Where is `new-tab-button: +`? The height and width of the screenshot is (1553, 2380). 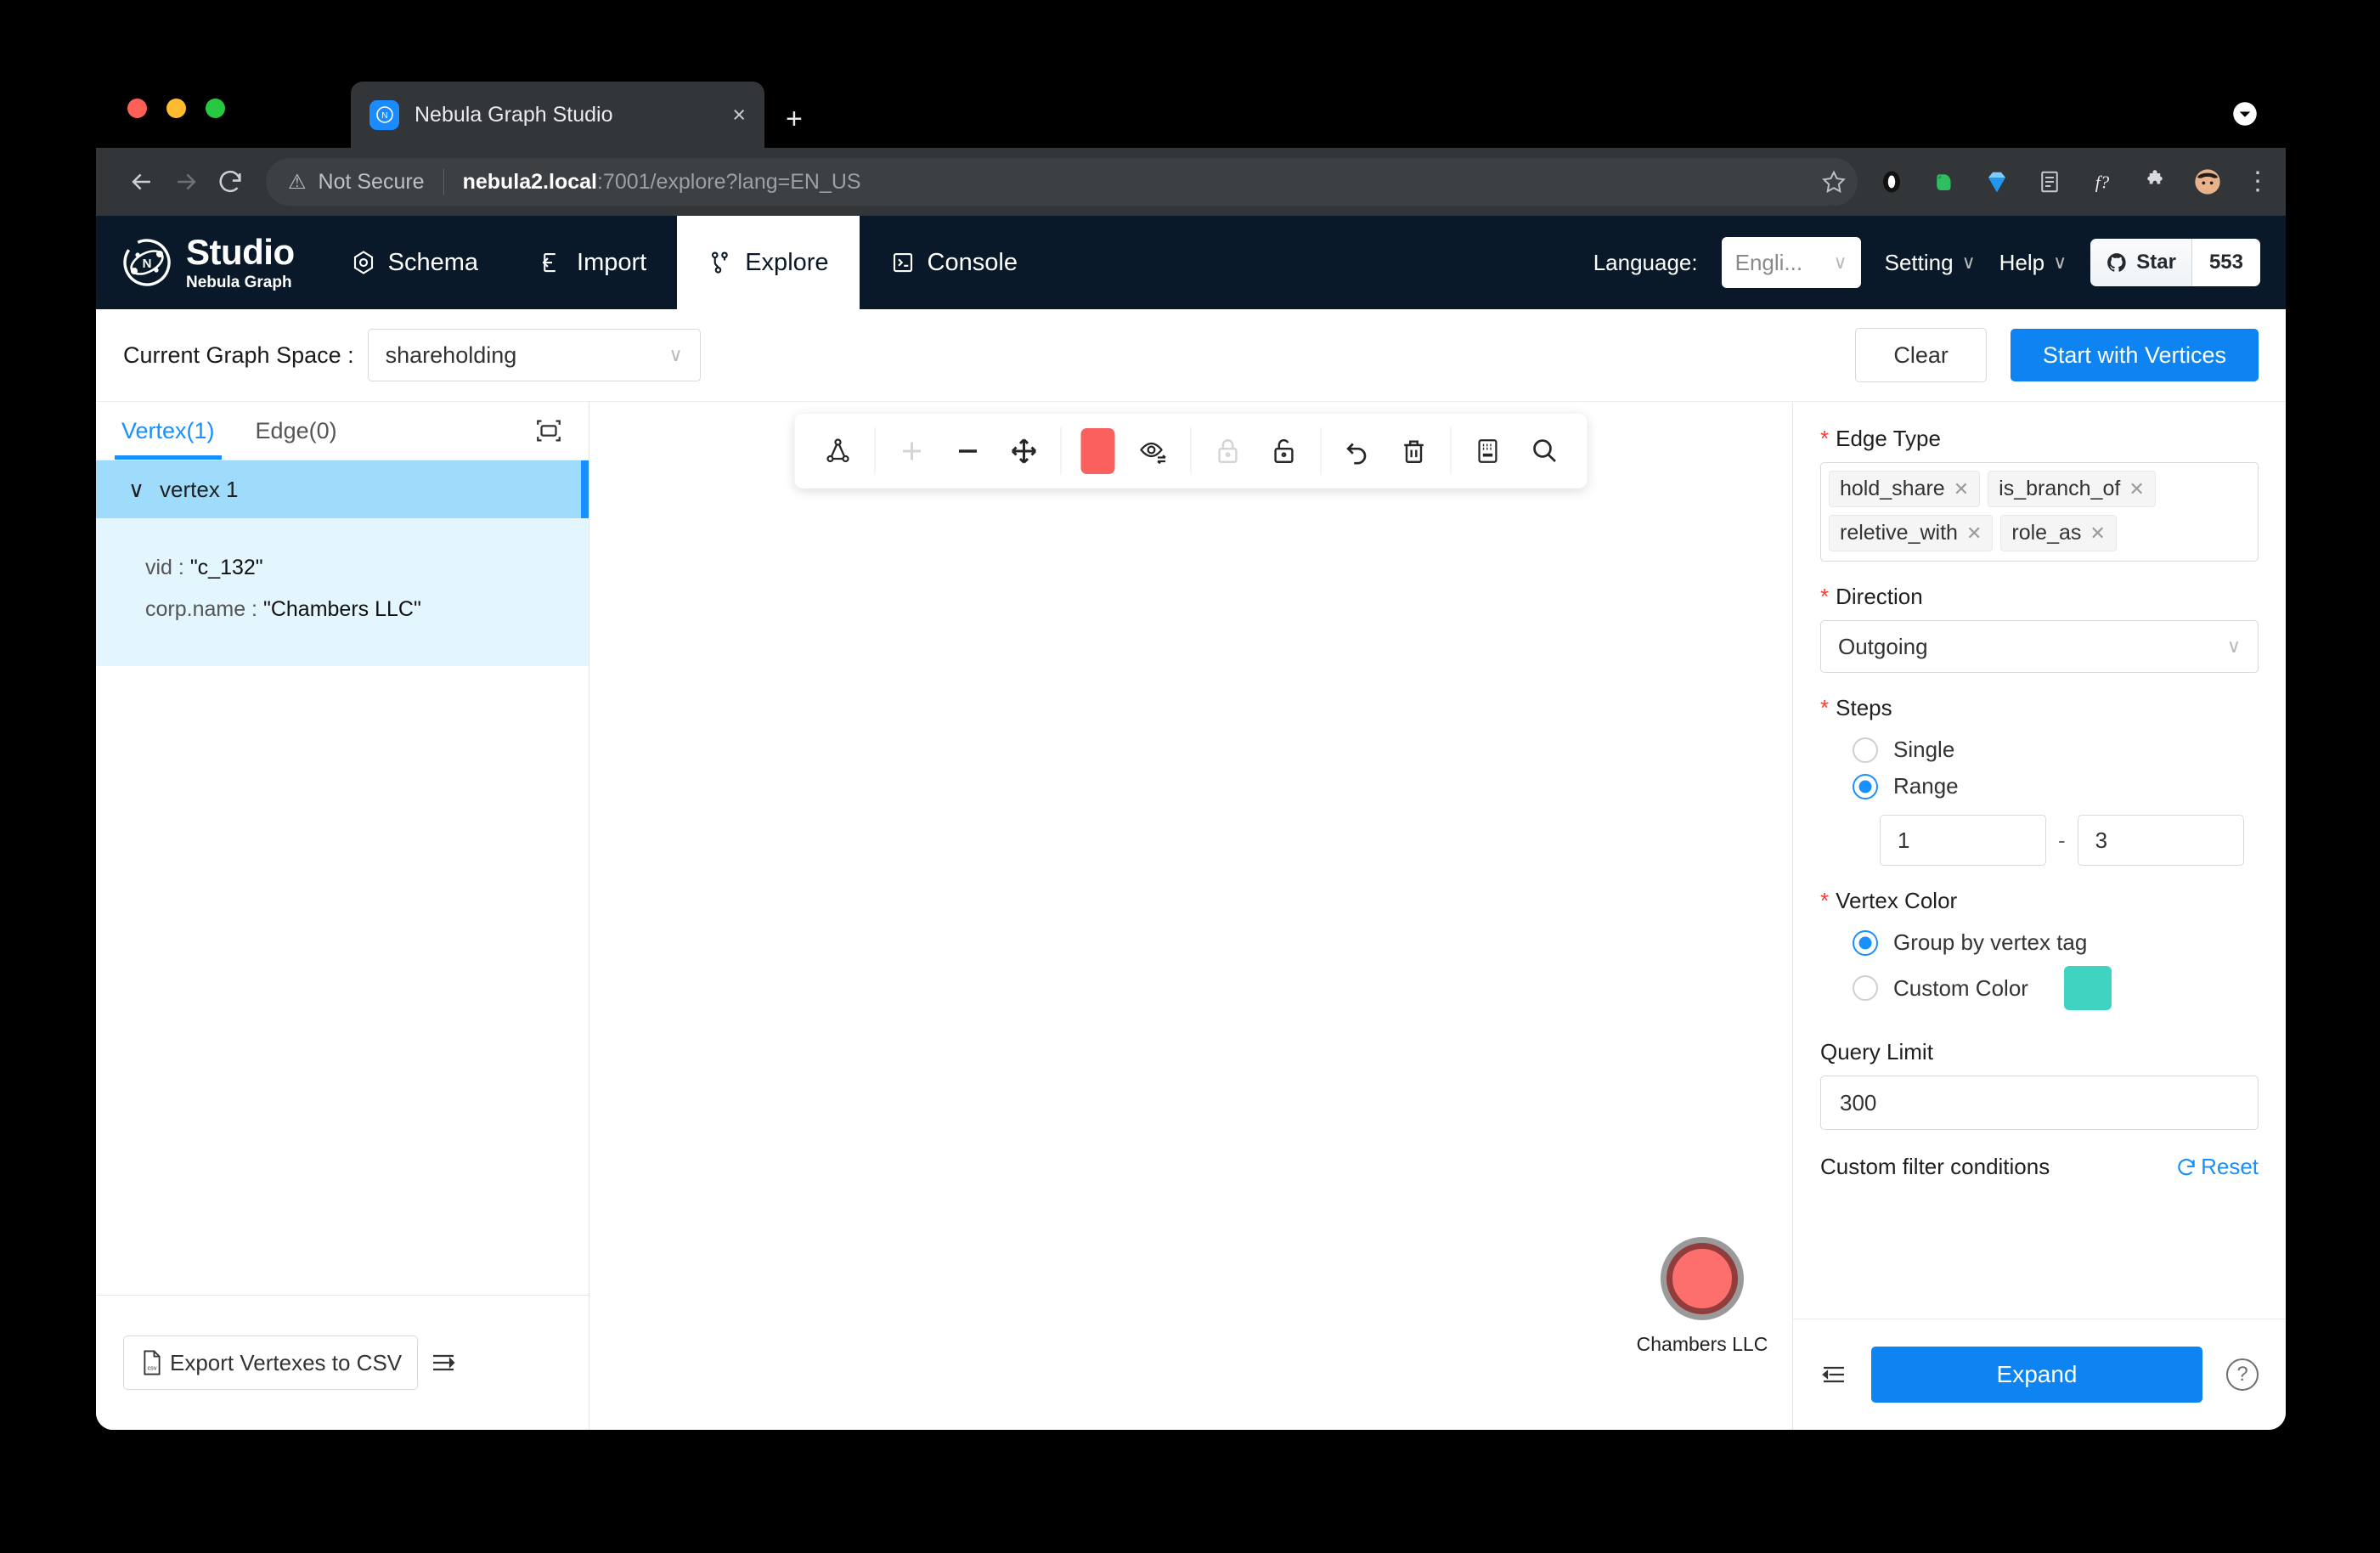
new-tab-button: + is located at coordinates (794, 118).